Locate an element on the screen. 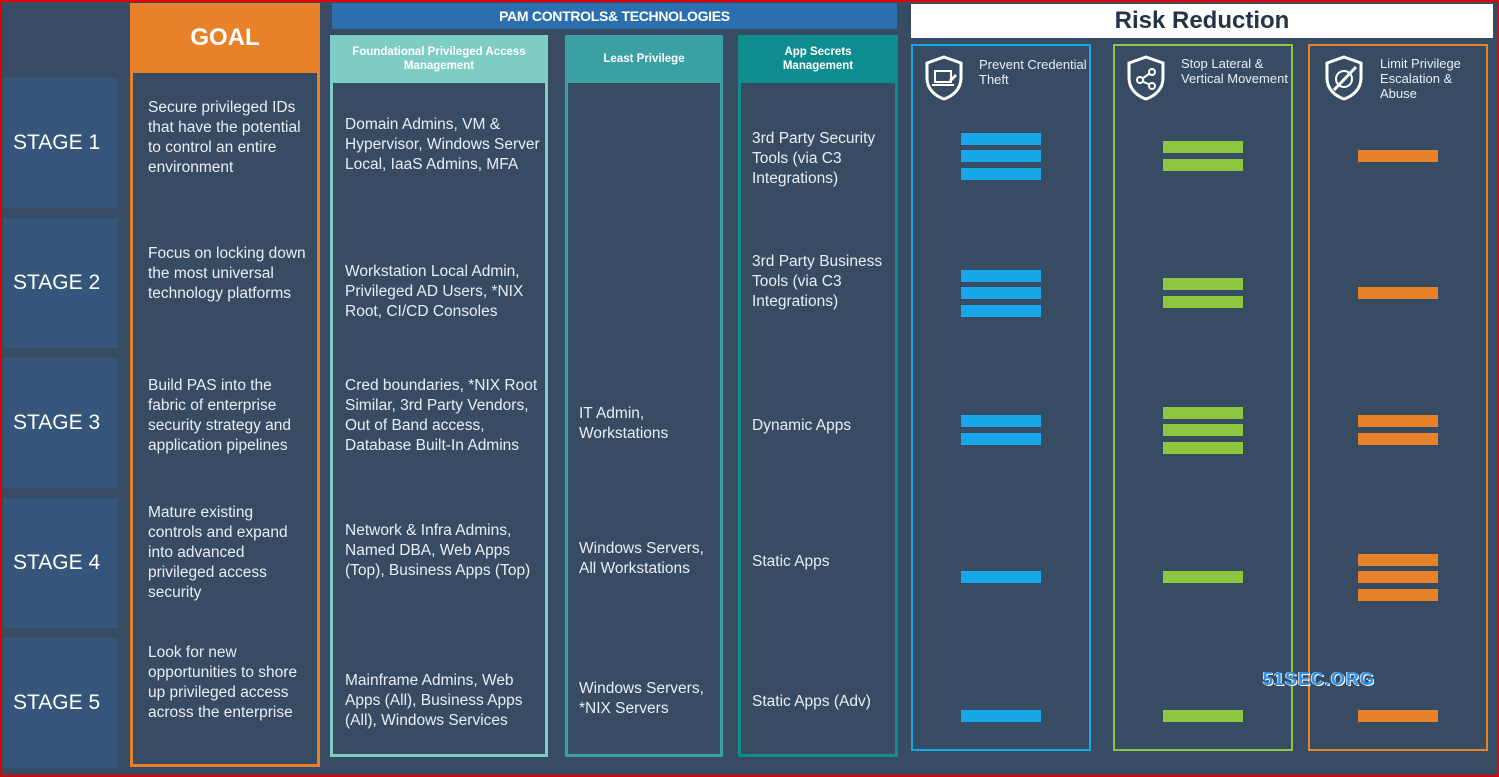 The width and height of the screenshot is (1499, 777). least-privilege-stage-3: IT Admin, Workstations is located at coordinates (624, 423).